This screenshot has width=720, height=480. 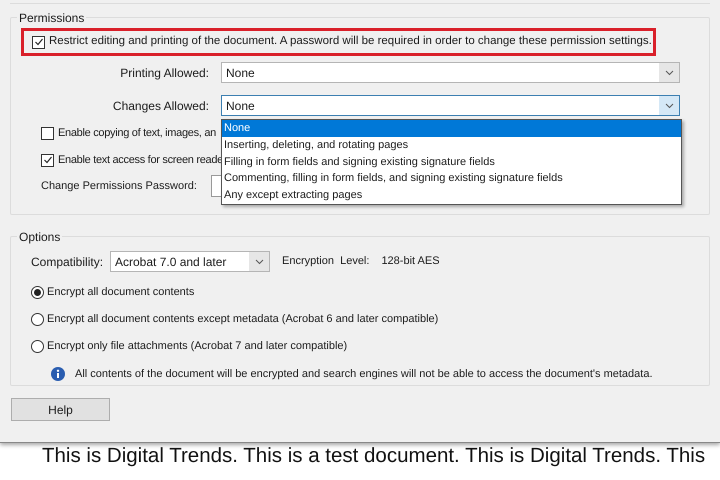 What do you see at coordinates (450, 105) in the screenshot?
I see `changes-dropdown: None` at bounding box center [450, 105].